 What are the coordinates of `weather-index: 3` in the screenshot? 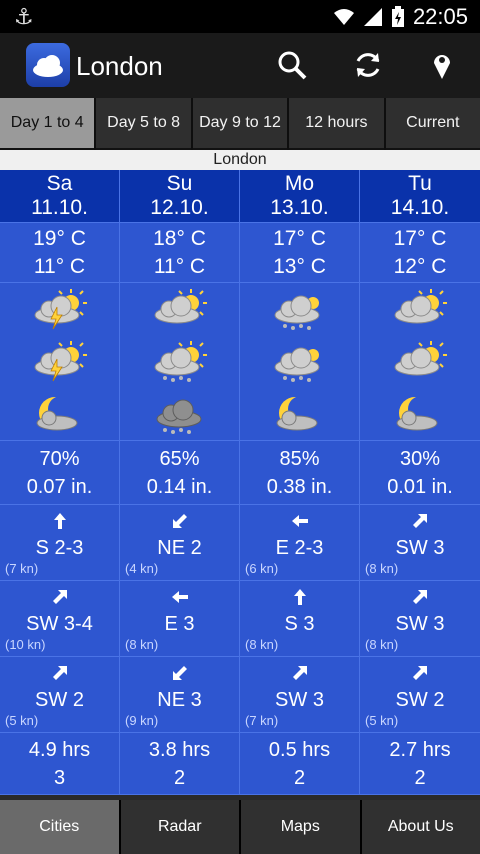 It's located at (59, 778).